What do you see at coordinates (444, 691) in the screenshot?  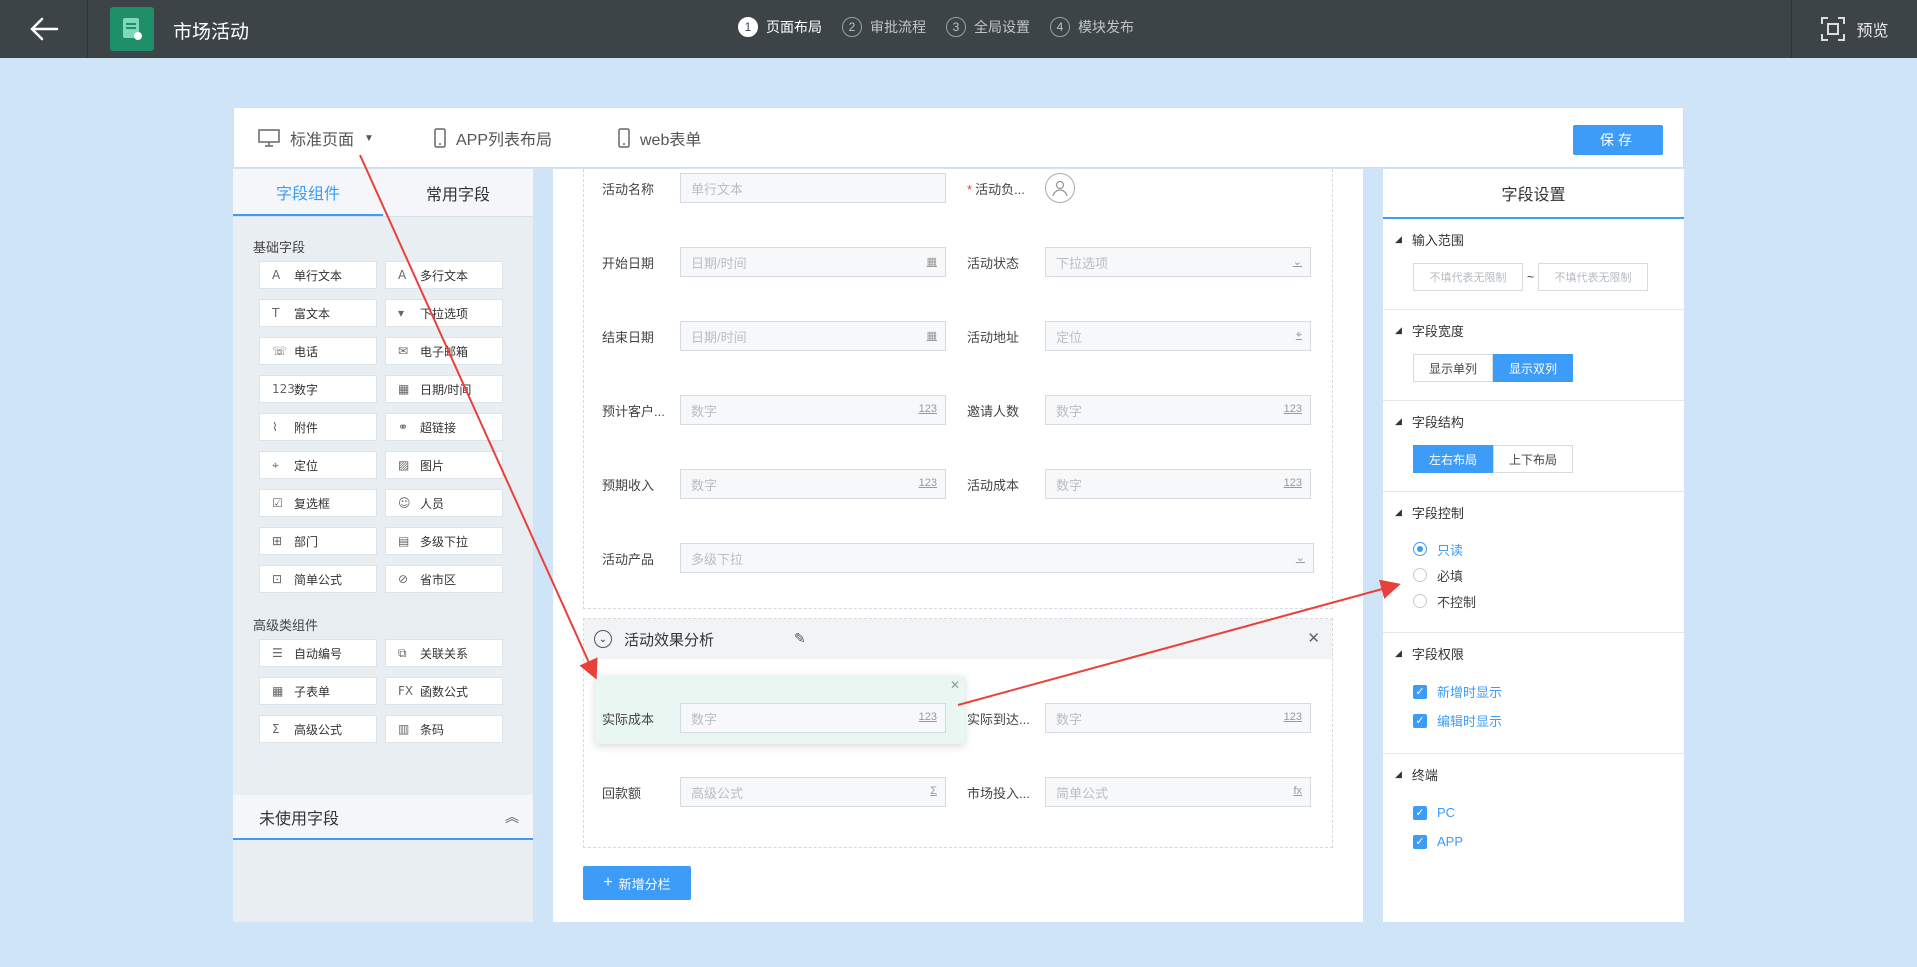 I see `component-4: FX 函数公式` at bounding box center [444, 691].